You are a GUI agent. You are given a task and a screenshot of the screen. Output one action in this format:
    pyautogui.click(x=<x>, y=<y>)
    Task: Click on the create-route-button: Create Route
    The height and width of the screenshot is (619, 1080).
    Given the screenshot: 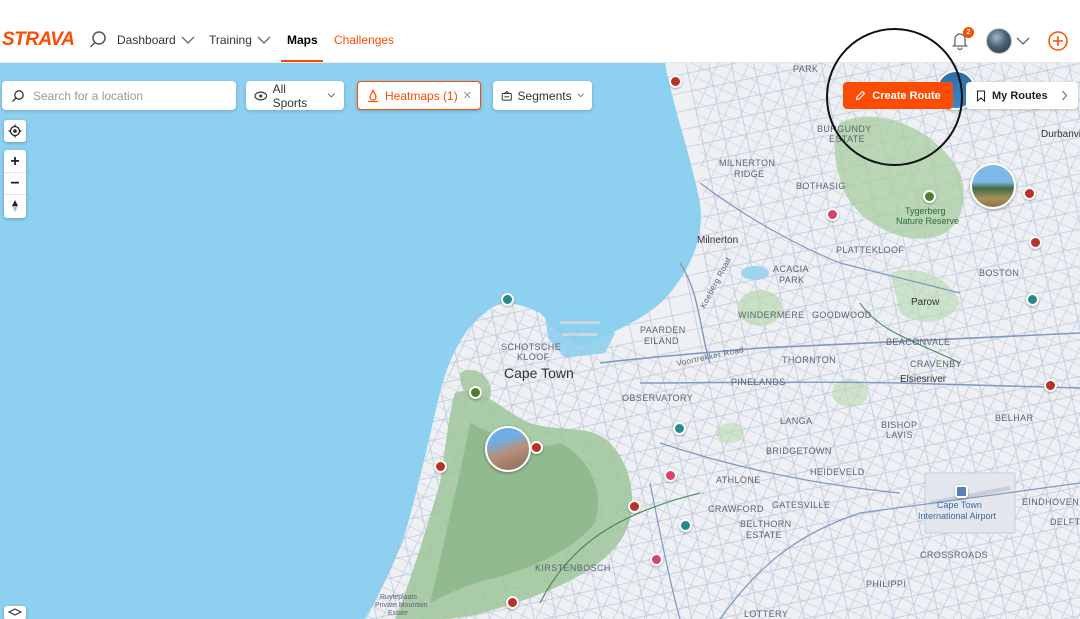 What is the action you would take?
    pyautogui.click(x=898, y=95)
    